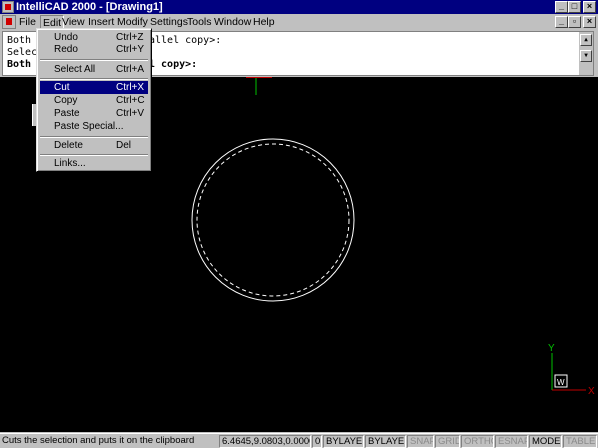  What do you see at coordinates (73, 22) in the screenshot?
I see `menu-view: View` at bounding box center [73, 22].